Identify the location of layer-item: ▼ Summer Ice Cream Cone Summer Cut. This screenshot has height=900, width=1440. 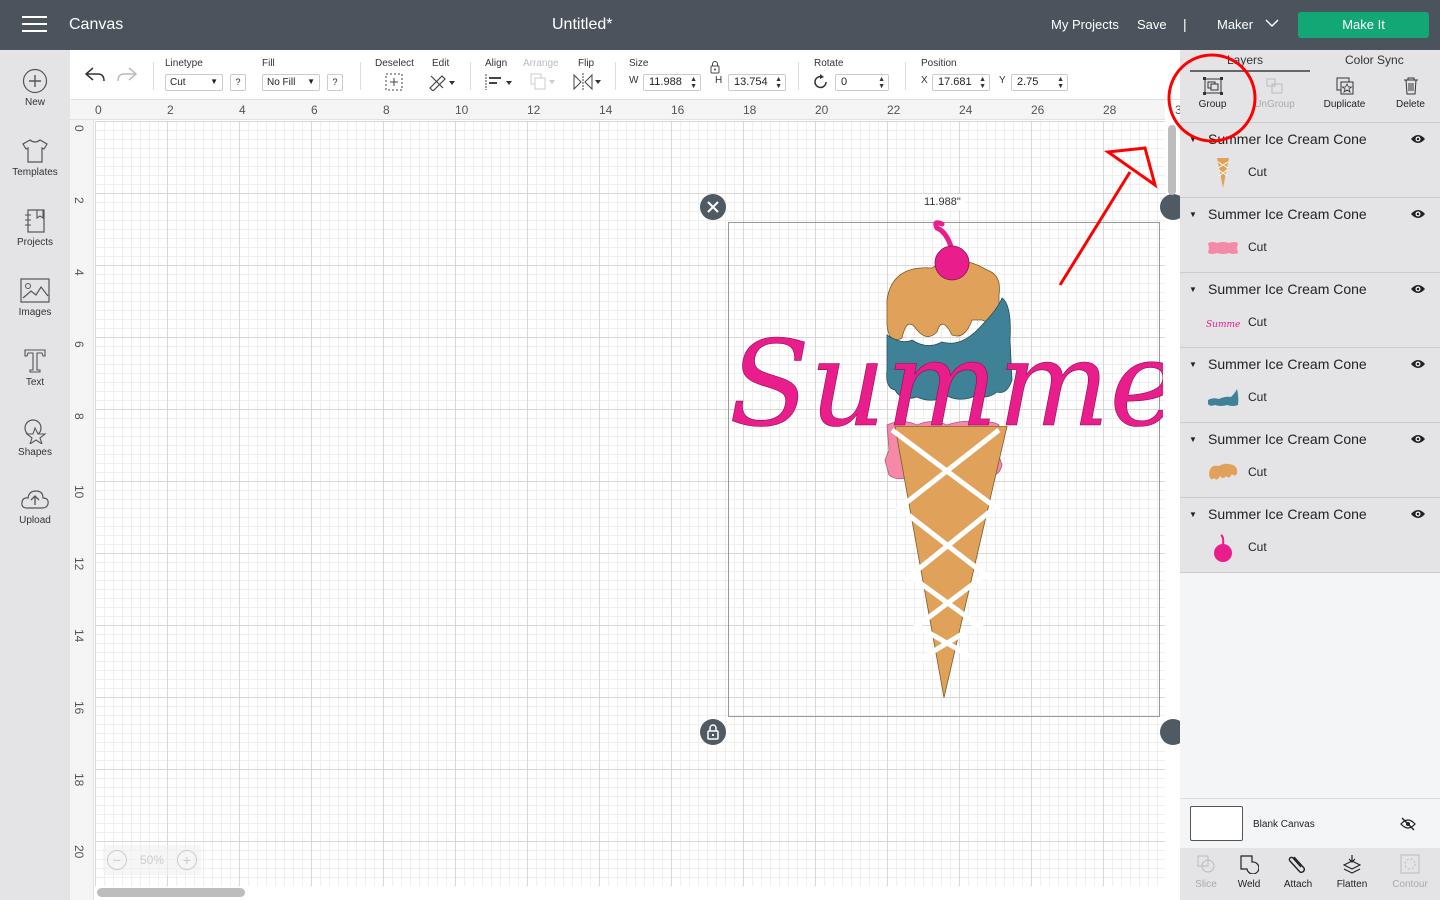
(1310, 310).